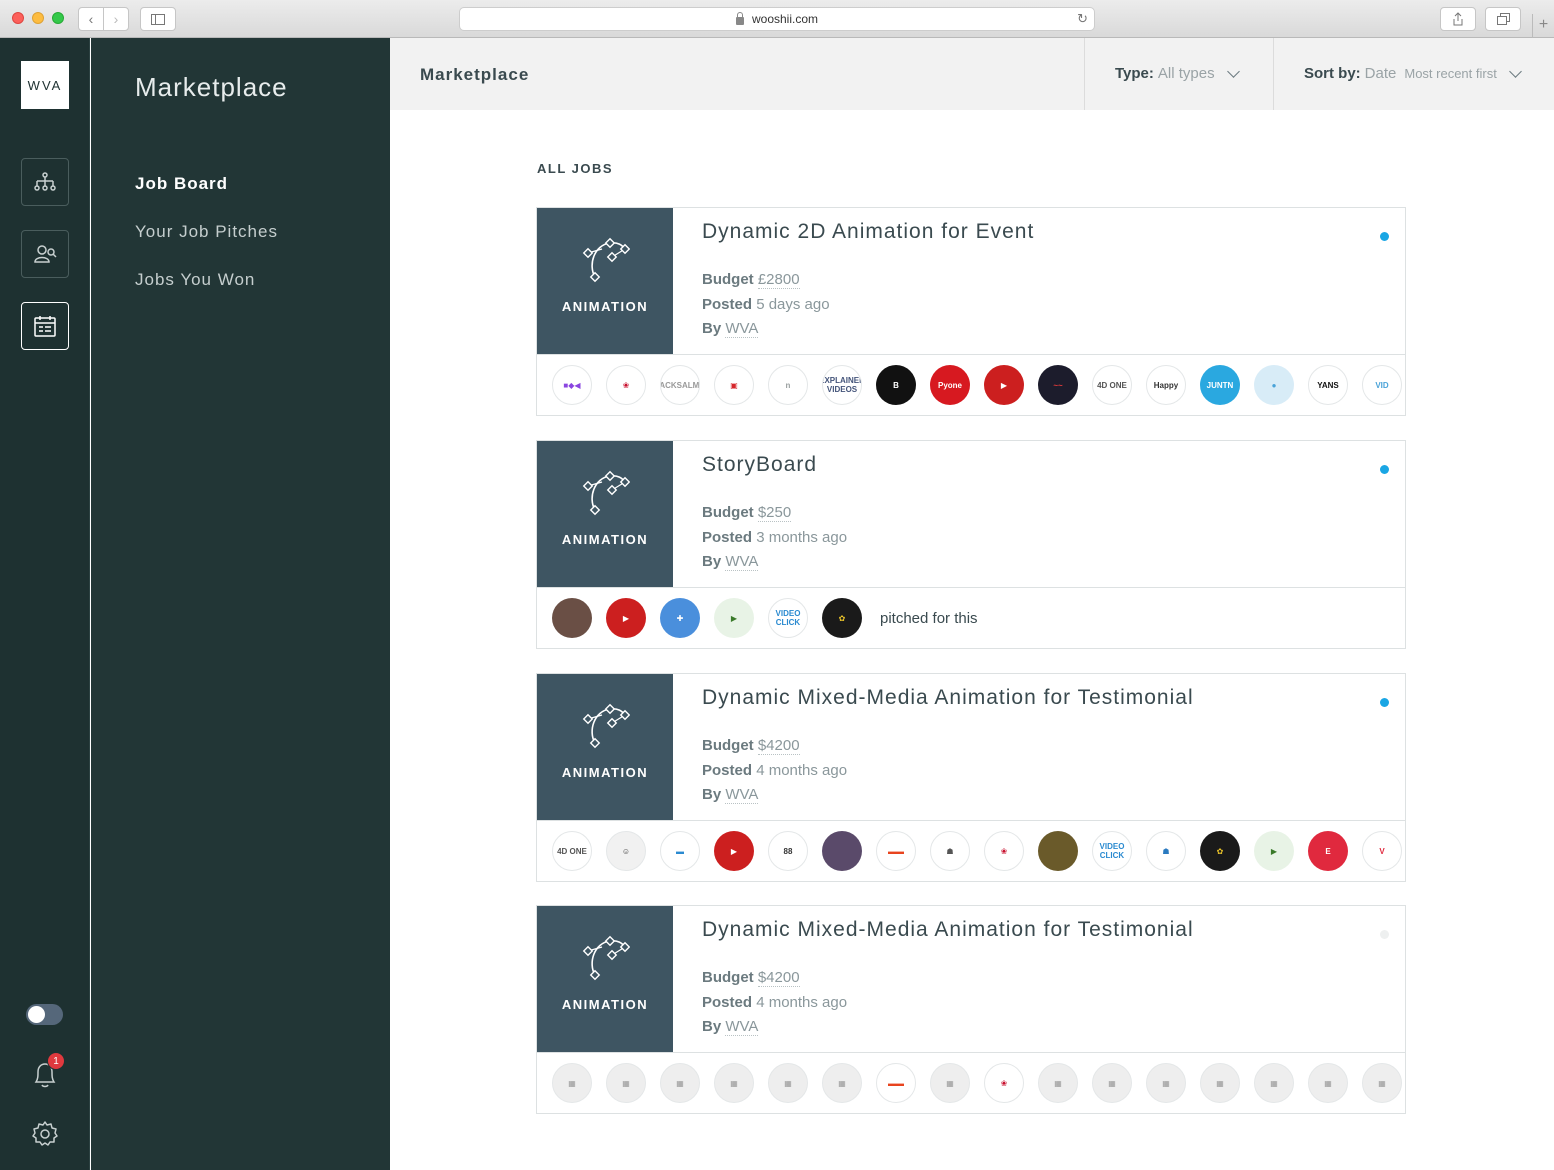 The width and height of the screenshot is (1554, 1170). Describe the element at coordinates (1458, 19) in the screenshot. I see `share-icon` at that location.